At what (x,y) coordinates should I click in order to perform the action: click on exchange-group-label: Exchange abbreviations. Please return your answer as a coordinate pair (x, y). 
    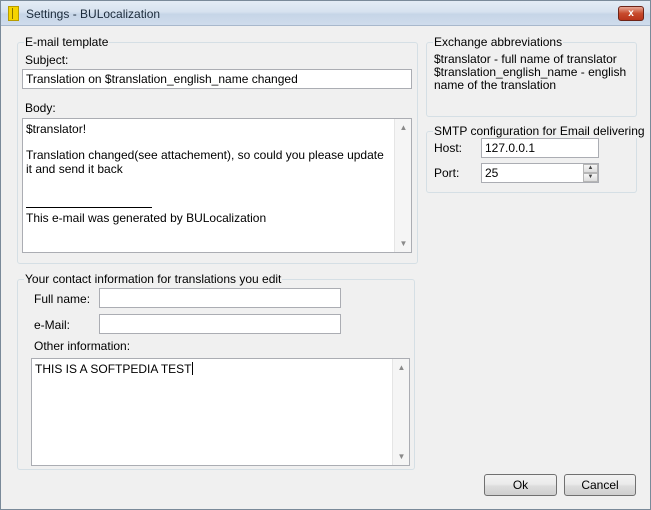
    Looking at the image, I should click on (498, 42).